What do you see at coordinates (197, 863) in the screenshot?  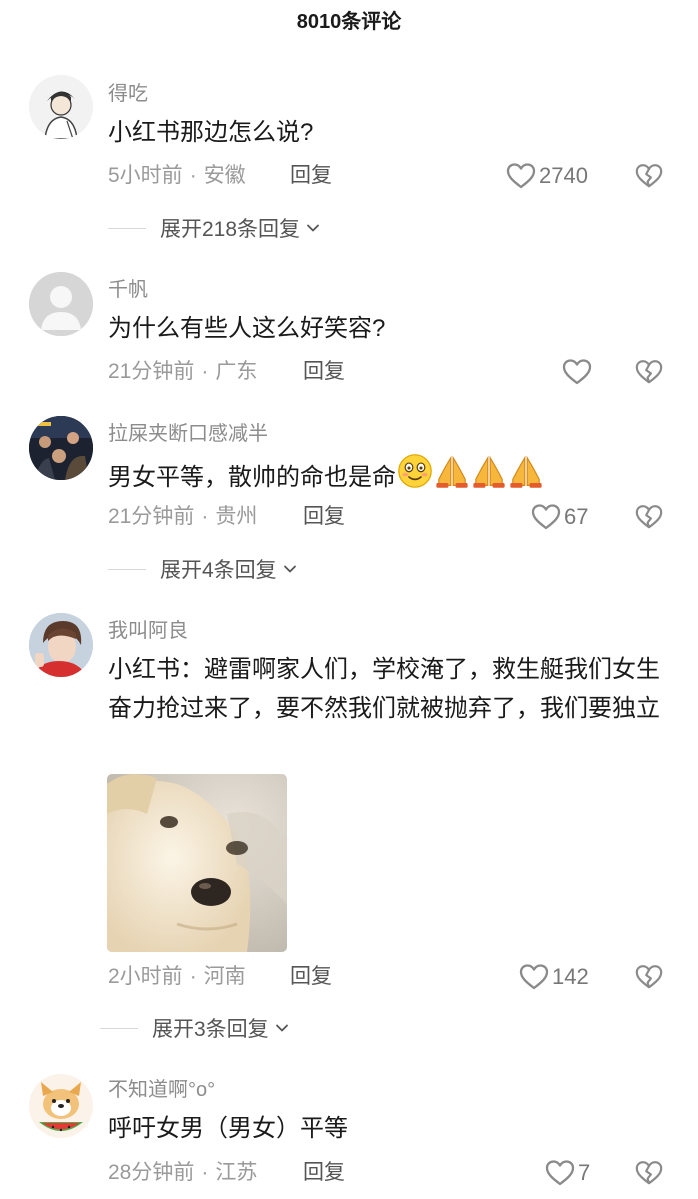 I see `comment-image-dog` at bounding box center [197, 863].